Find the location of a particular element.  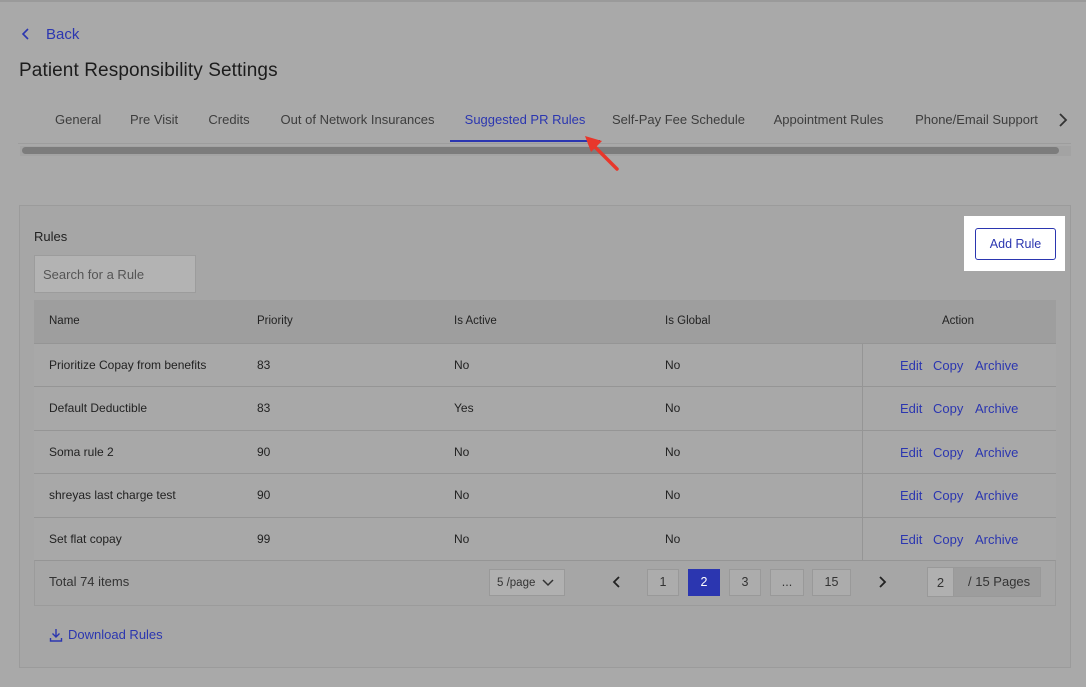

tab-suggested-pr-rules: Suggested PR Rules is located at coordinates (525, 124).